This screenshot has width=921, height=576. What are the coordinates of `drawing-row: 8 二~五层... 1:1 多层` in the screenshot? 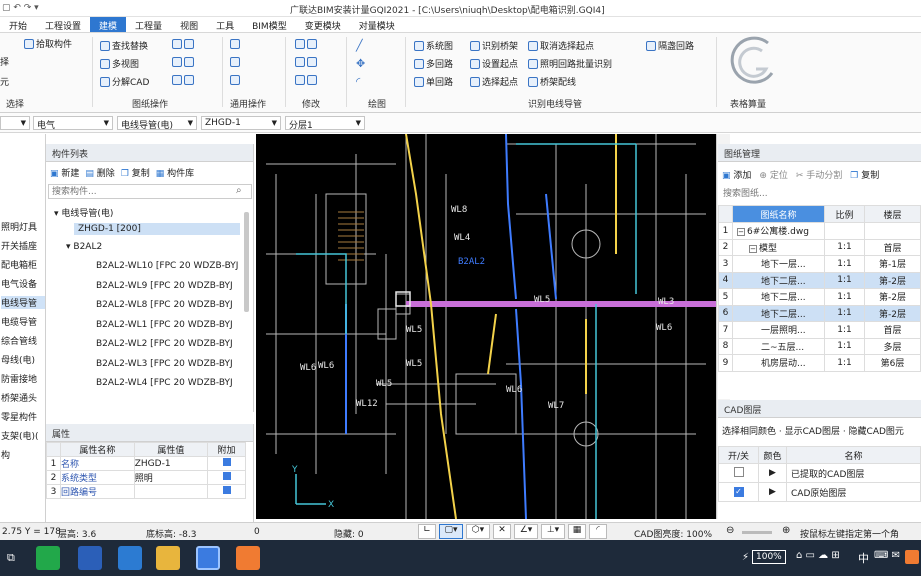 It's located at (819, 346).